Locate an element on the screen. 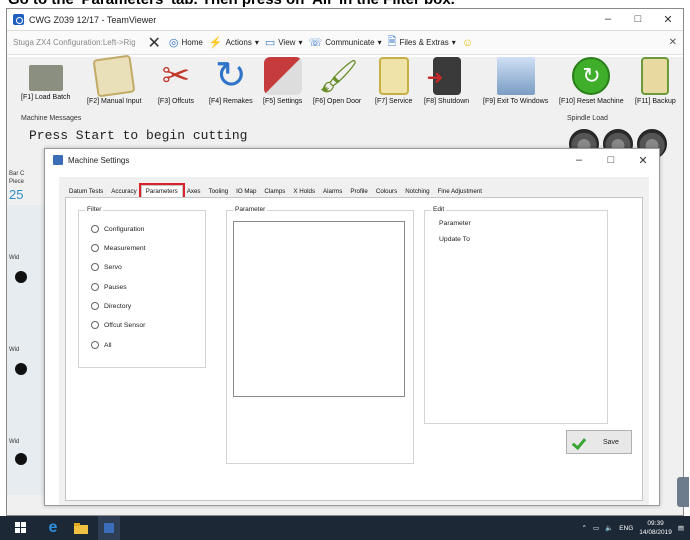 The width and height of the screenshot is (690, 540). machine-messages-title: Machine Messages is located at coordinates (51, 118).